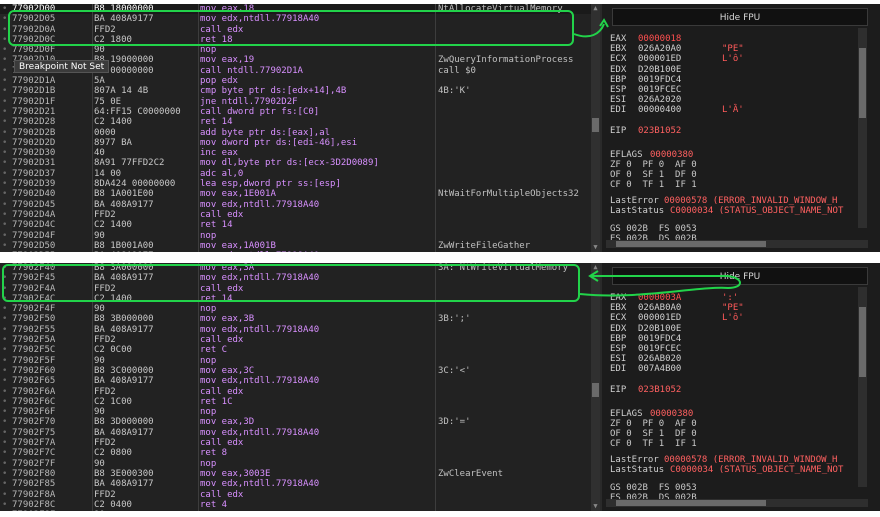 The width and height of the screenshot is (880, 517). What do you see at coordinates (659, 100) in the screenshot?
I see `register-value: 026A2020` at bounding box center [659, 100].